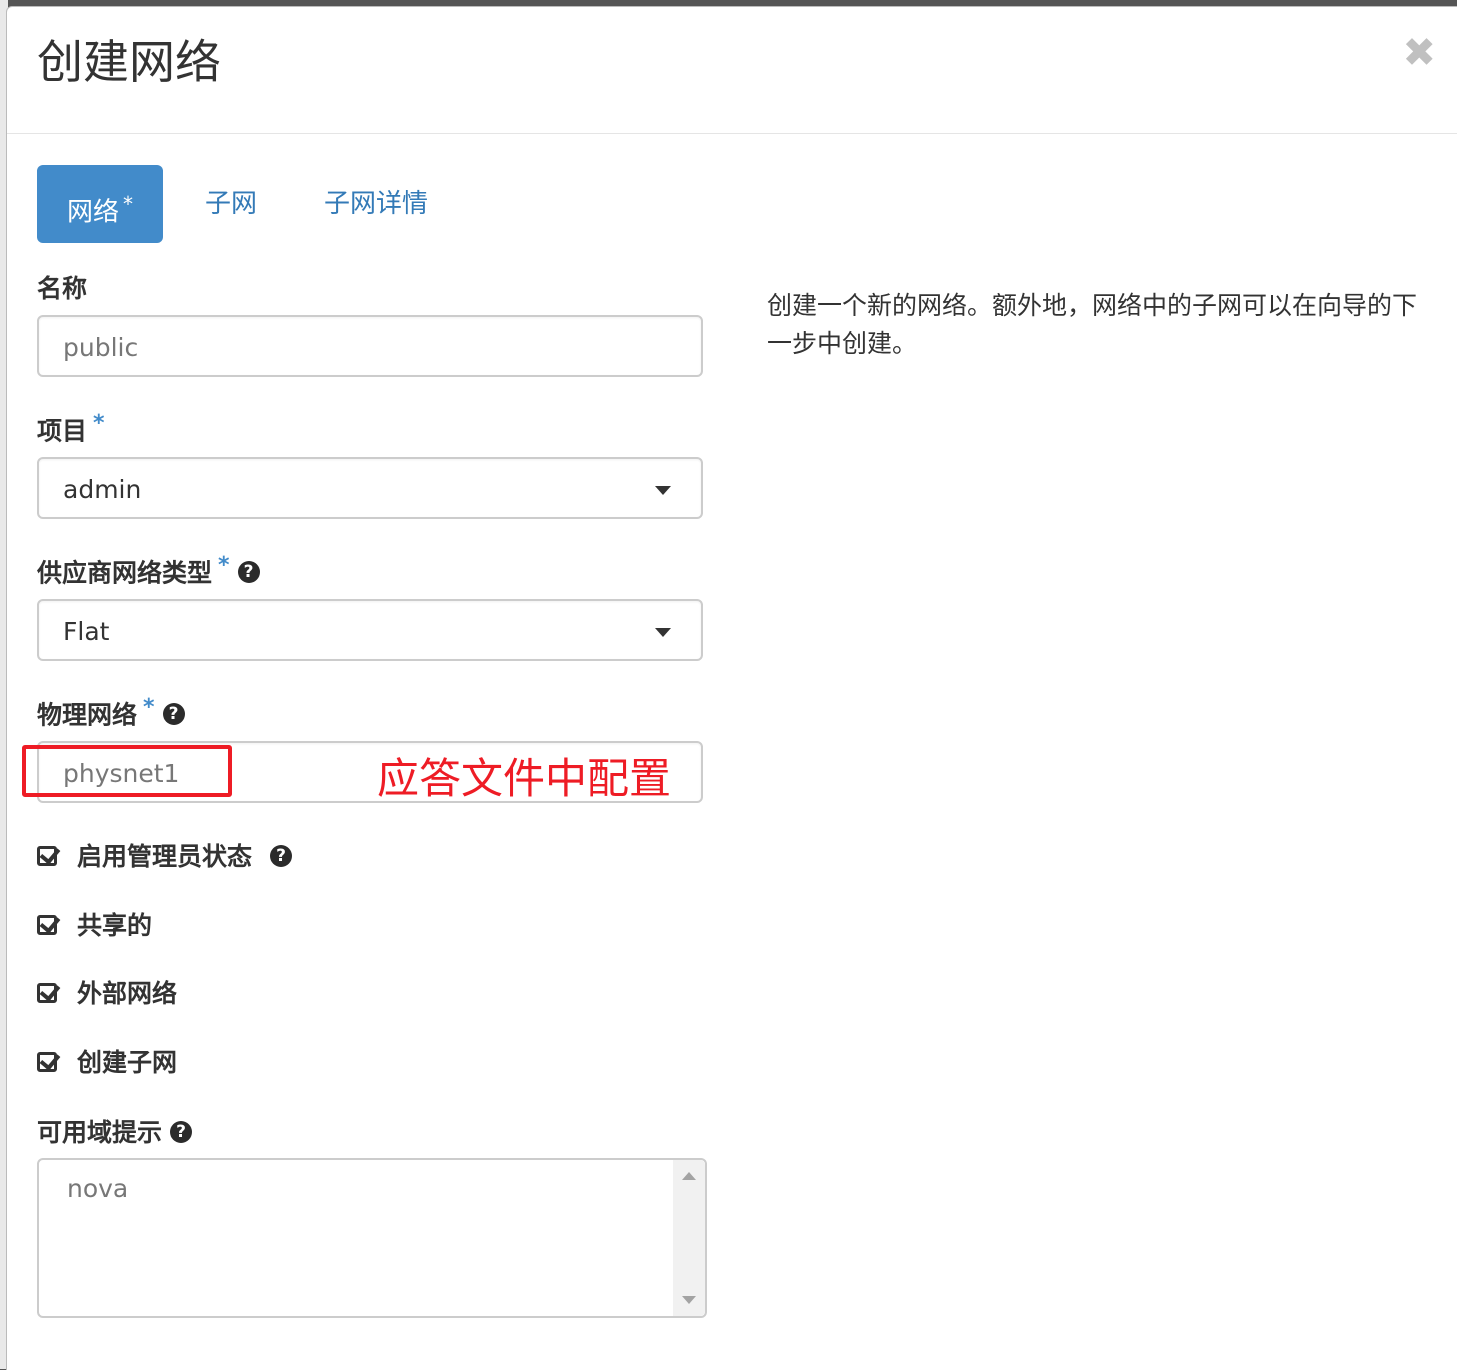  I want to click on help-description: 创建一个新的网络。额外地，网络中的子网可以在向导的下一步中创建。, so click(1092, 324).